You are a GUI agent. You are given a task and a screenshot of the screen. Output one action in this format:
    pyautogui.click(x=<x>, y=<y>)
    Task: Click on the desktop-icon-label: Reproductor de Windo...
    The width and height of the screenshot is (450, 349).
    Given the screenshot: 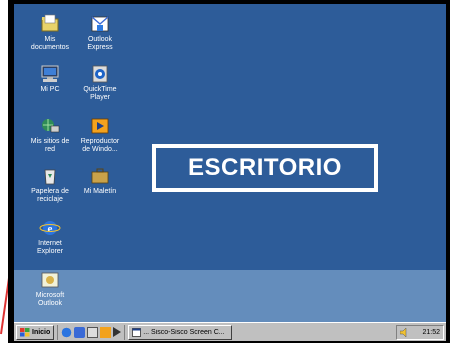 What is the action you would take?
    pyautogui.click(x=100, y=145)
    